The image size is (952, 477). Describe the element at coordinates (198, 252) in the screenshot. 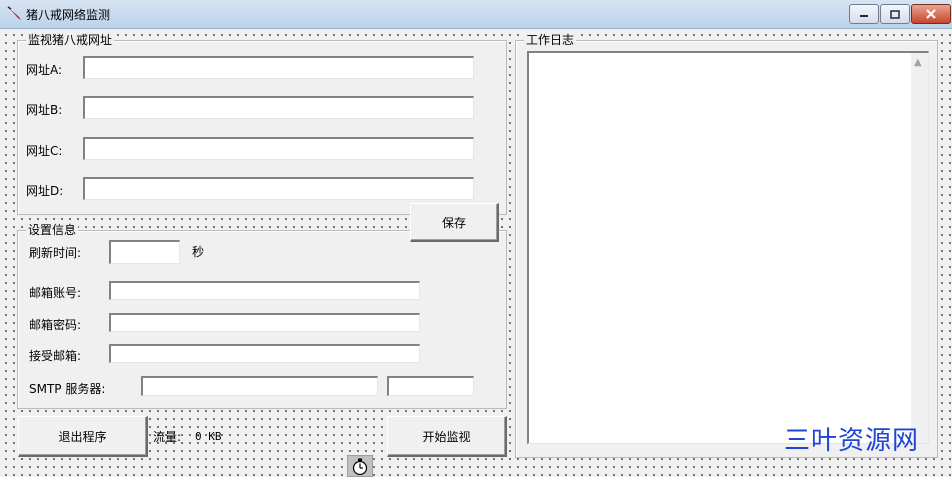

I see `refresh-unit-label: 秒` at that location.